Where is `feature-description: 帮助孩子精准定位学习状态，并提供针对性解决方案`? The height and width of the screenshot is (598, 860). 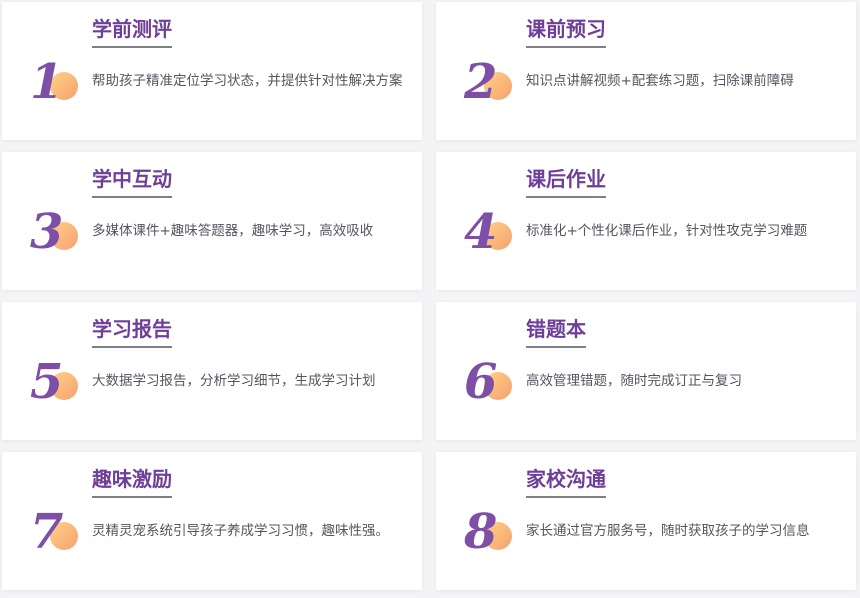
feature-description: 帮助孩子精准定位学习状态，并提供针对性解决方案 is located at coordinates (247, 81).